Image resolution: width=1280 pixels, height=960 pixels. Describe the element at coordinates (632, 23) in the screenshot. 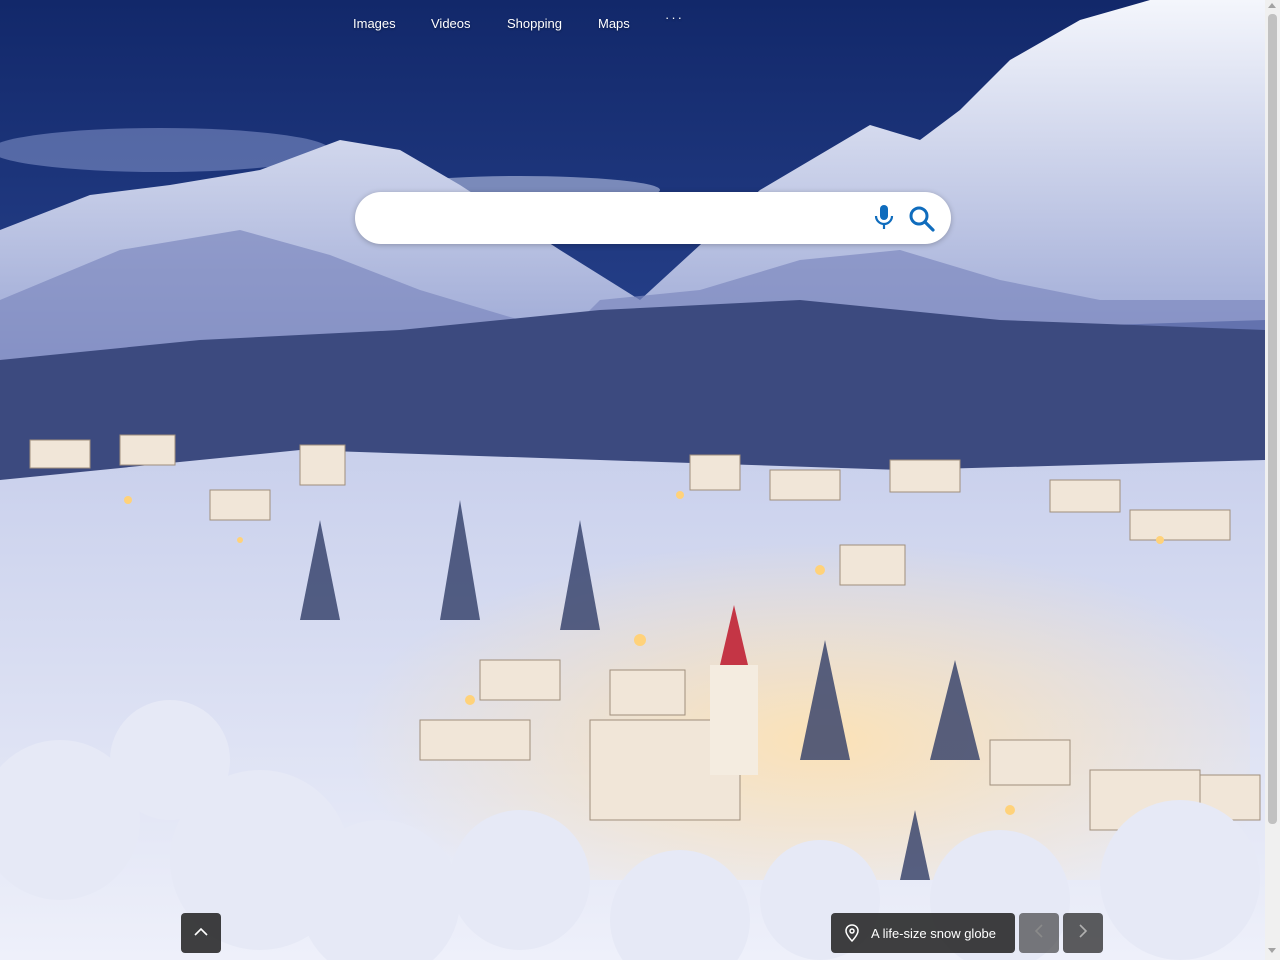

I see `top-nav: Images Videos Shopping Maps ···` at that location.